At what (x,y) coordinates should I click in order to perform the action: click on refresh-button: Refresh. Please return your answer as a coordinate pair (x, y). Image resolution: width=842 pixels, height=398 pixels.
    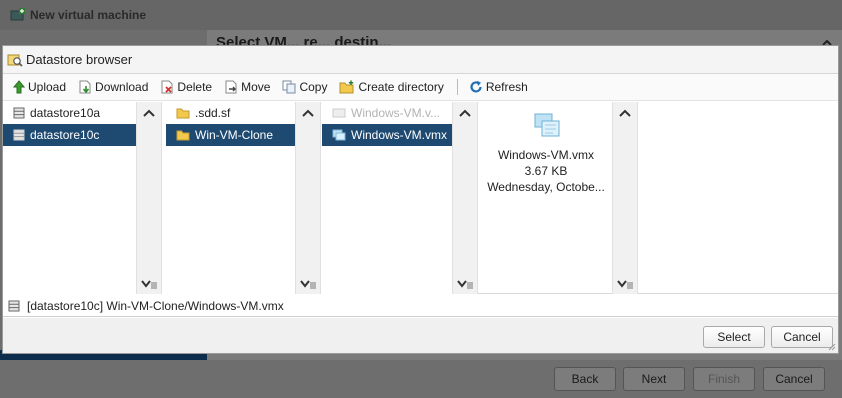
    Looking at the image, I should click on (498, 87).